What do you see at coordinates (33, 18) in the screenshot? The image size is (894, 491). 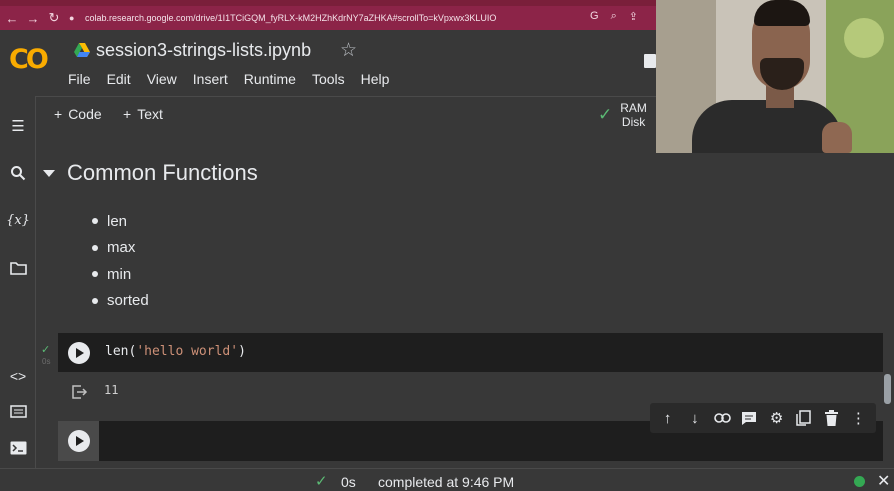 I see `forward-icon: →` at bounding box center [33, 18].